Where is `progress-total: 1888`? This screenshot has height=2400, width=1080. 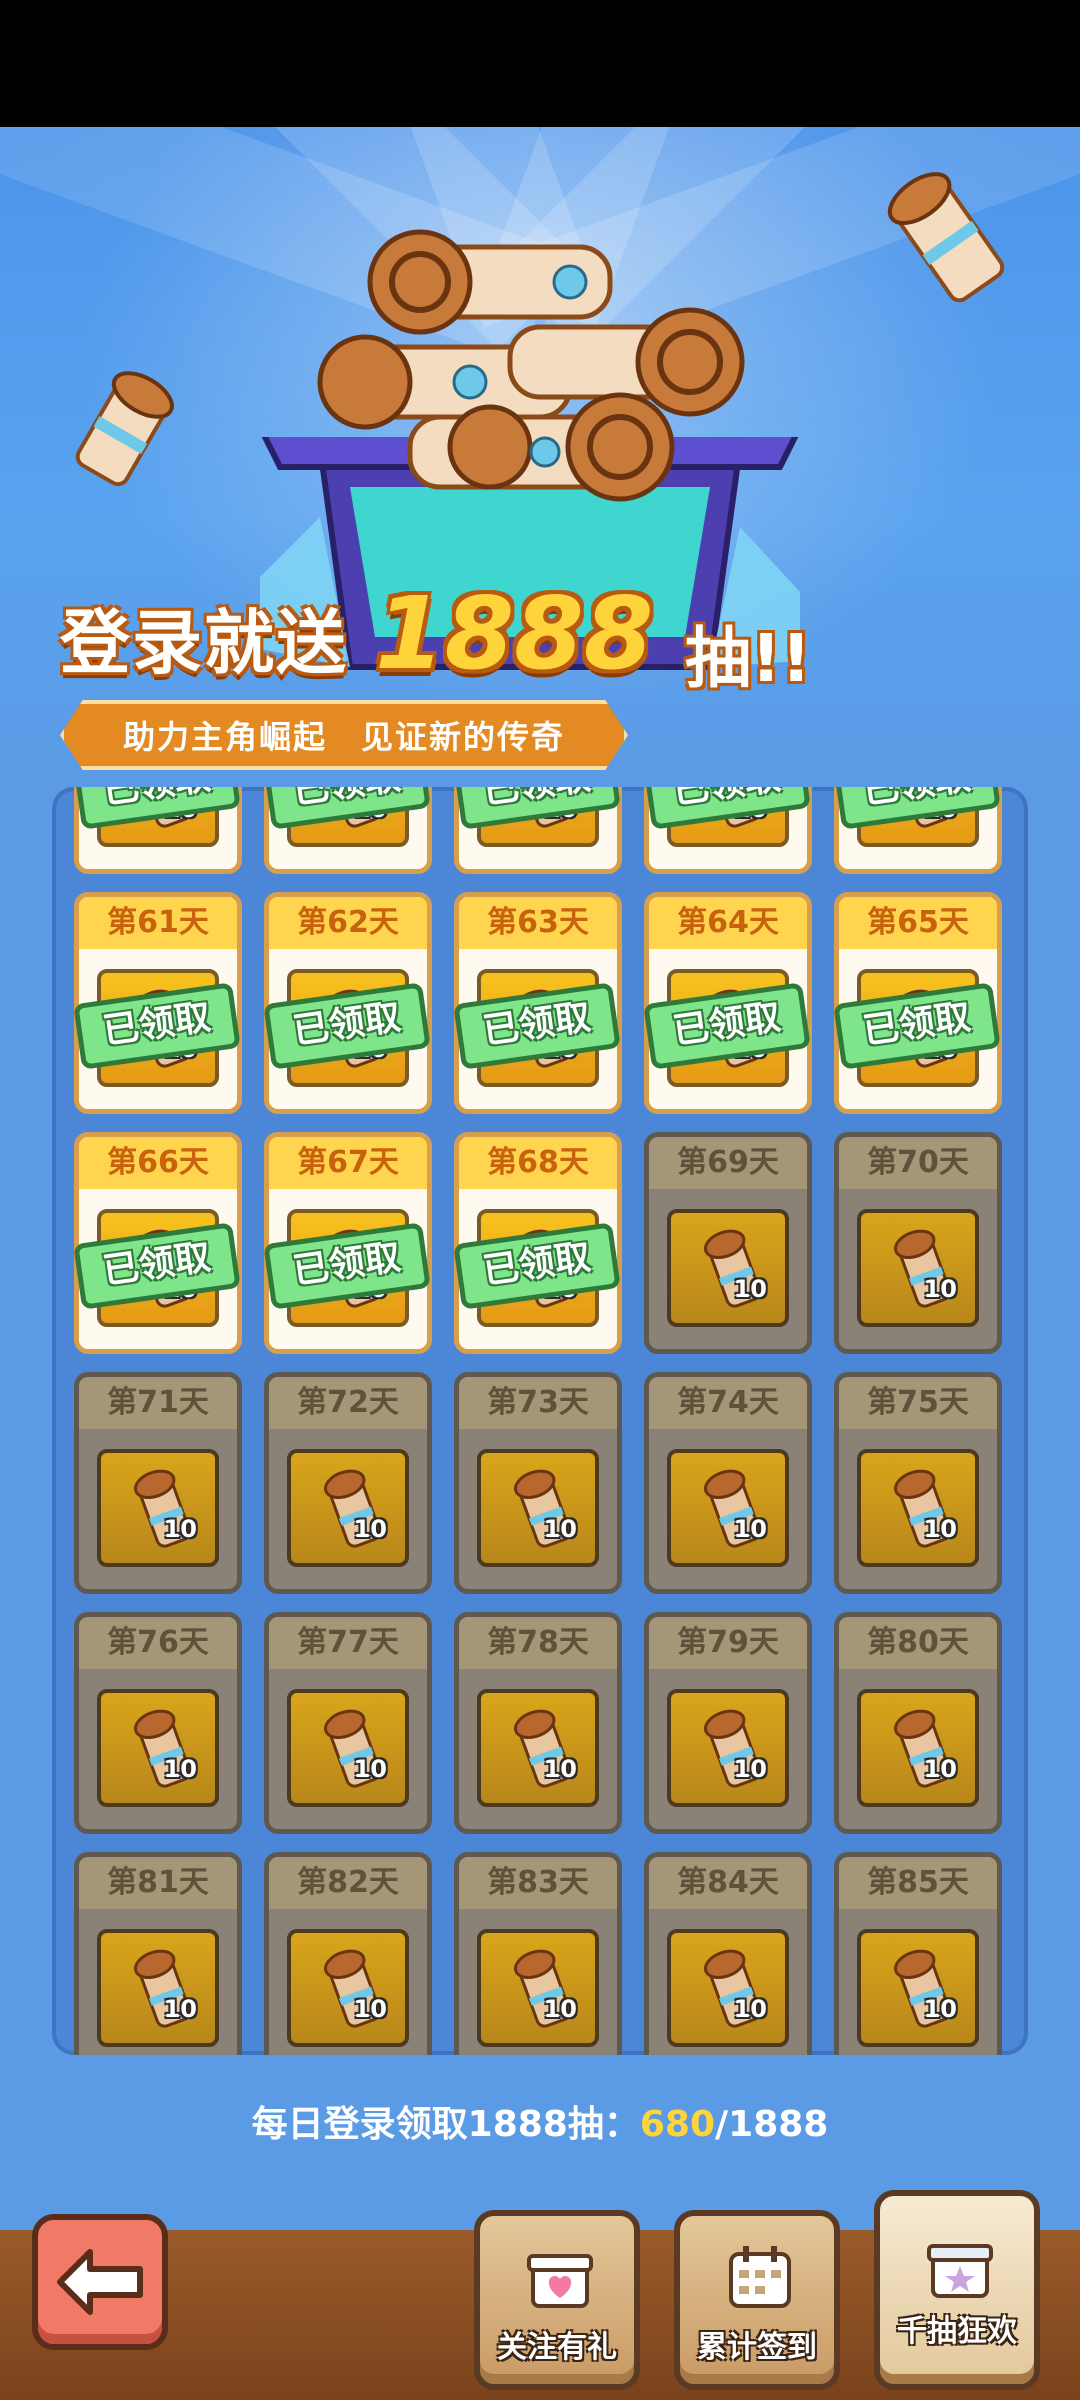
progress-total: 1888 is located at coordinates (778, 2124).